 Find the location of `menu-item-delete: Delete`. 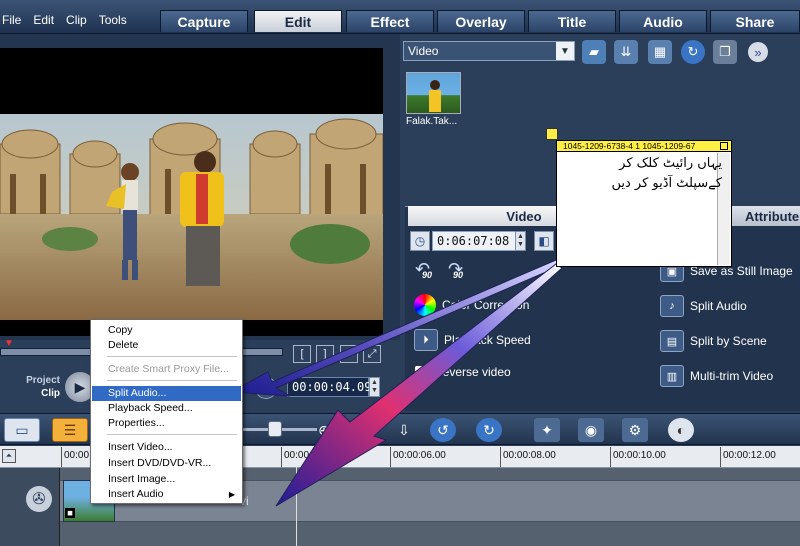

menu-item-delete: Delete is located at coordinates (166, 345).